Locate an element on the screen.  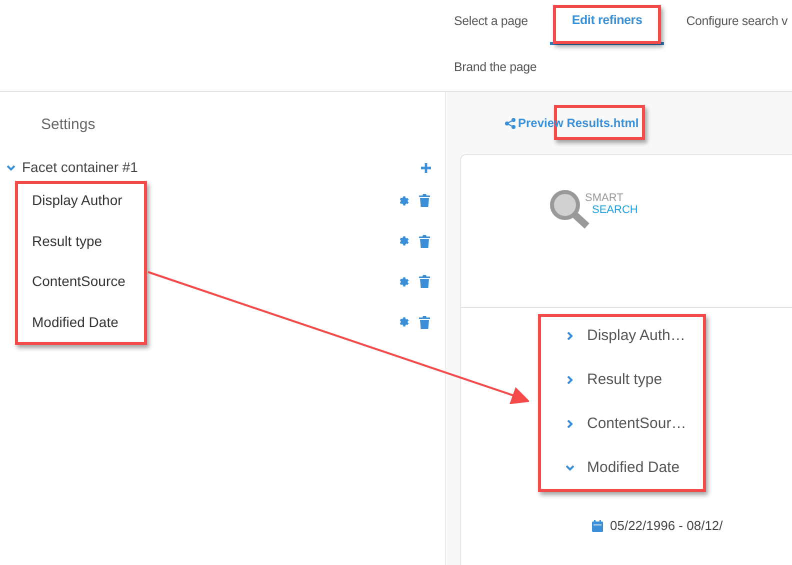
tab: Configure search v is located at coordinates (728, 23).